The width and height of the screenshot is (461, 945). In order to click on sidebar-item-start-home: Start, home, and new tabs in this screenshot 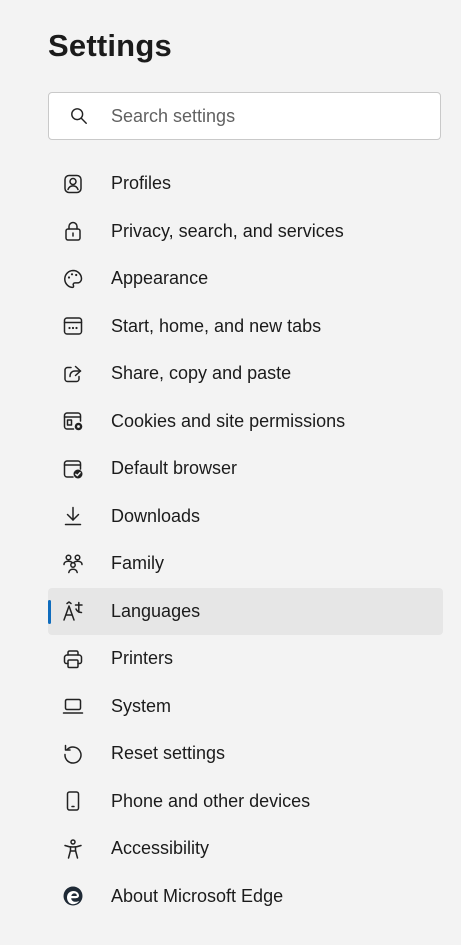, I will do `click(245, 327)`.